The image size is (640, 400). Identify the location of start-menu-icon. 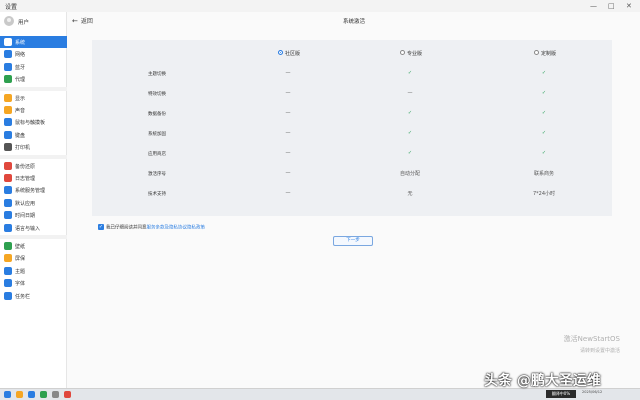
(7, 394).